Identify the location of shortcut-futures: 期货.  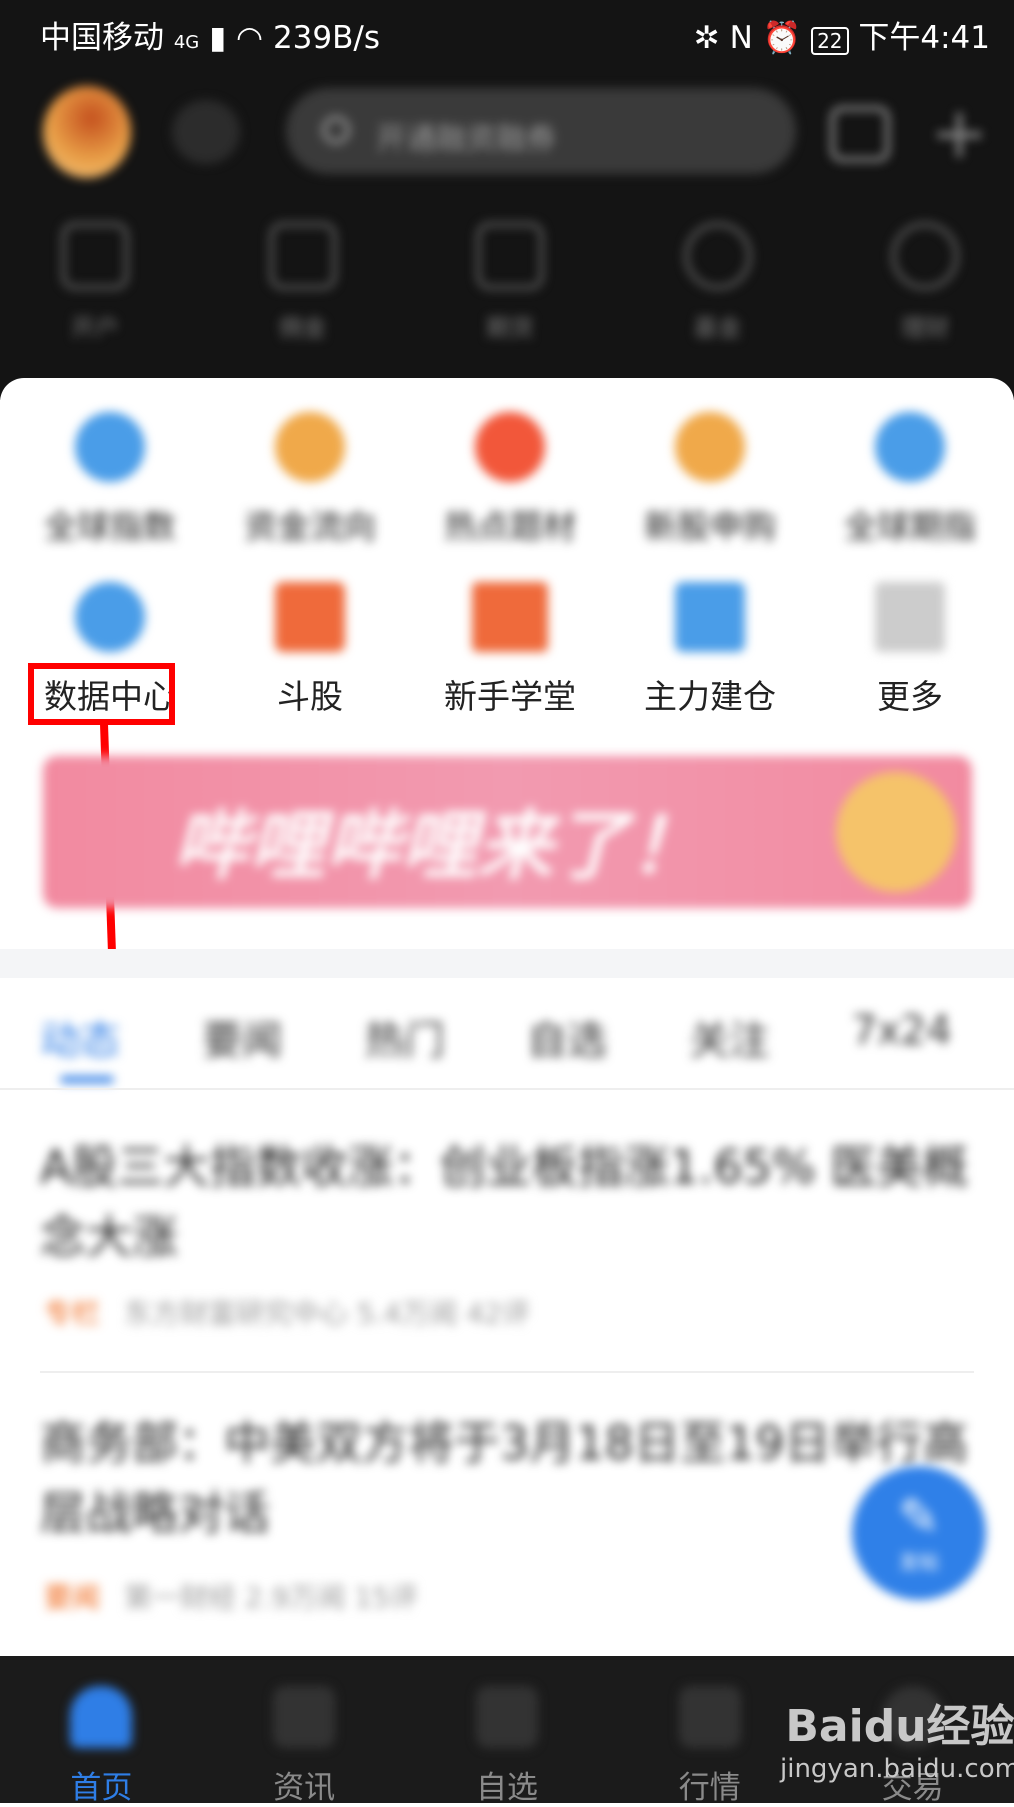
(510, 282).